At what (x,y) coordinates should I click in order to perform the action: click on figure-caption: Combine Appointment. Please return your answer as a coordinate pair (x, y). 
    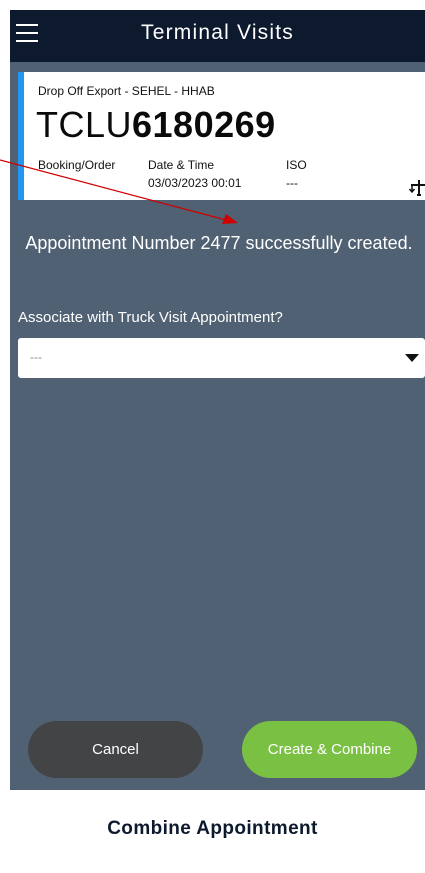
    Looking at the image, I should click on (212, 828).